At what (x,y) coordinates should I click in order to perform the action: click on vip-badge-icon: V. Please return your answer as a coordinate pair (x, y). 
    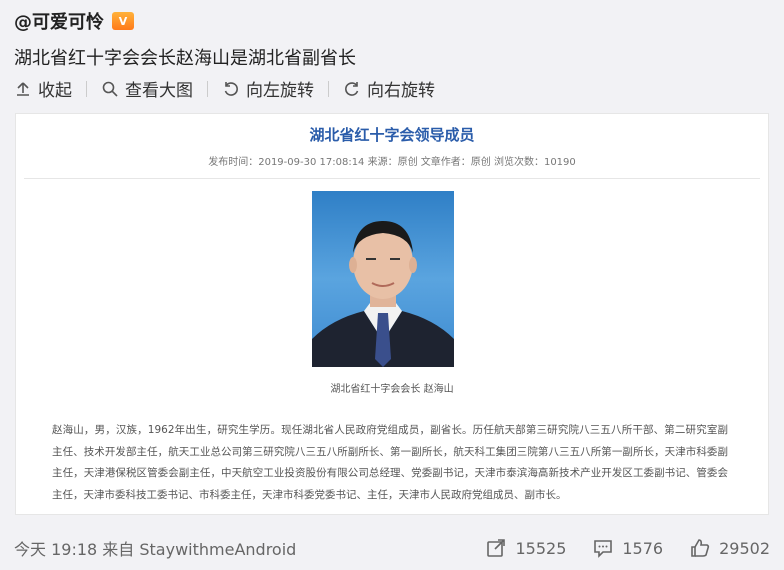
    Looking at the image, I should click on (123, 21).